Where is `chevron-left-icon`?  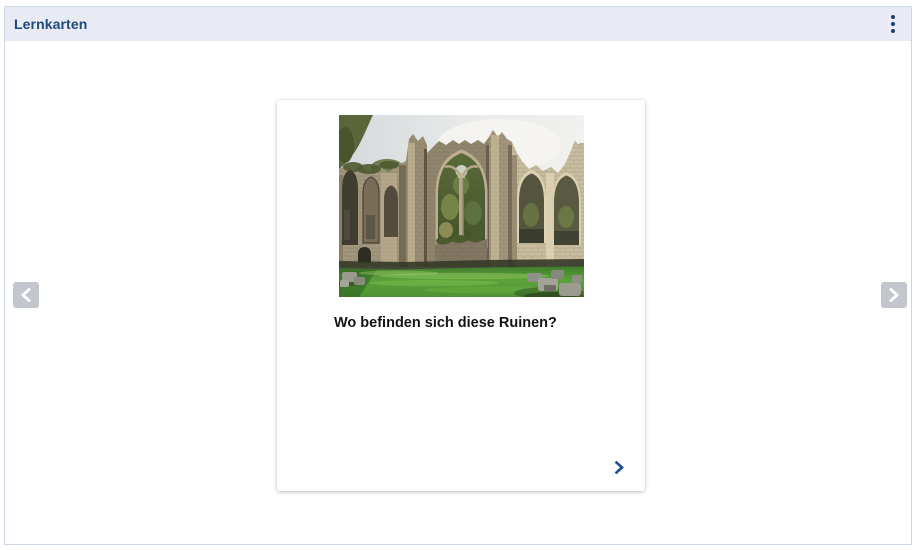
chevron-left-icon is located at coordinates (25, 295).